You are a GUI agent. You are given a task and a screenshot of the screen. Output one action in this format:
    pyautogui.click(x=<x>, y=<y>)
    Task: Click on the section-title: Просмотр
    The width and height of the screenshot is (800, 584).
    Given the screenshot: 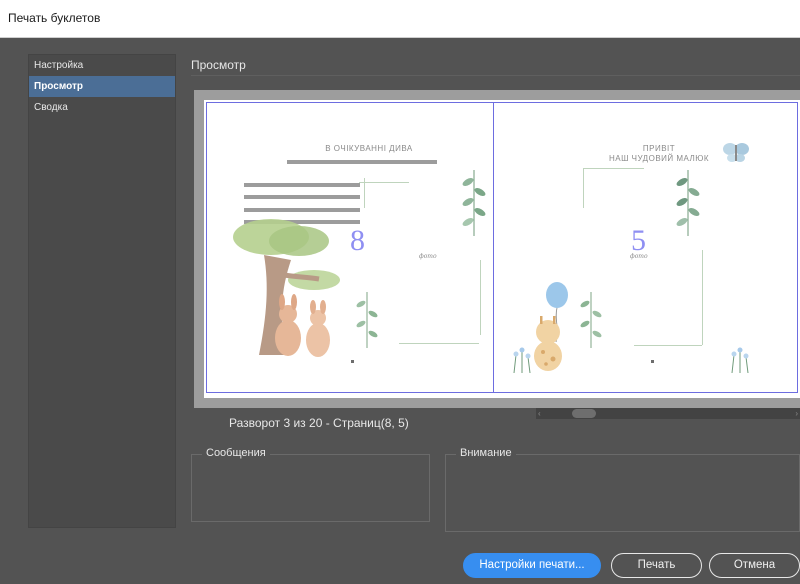 What is the action you would take?
    pyautogui.click(x=218, y=65)
    